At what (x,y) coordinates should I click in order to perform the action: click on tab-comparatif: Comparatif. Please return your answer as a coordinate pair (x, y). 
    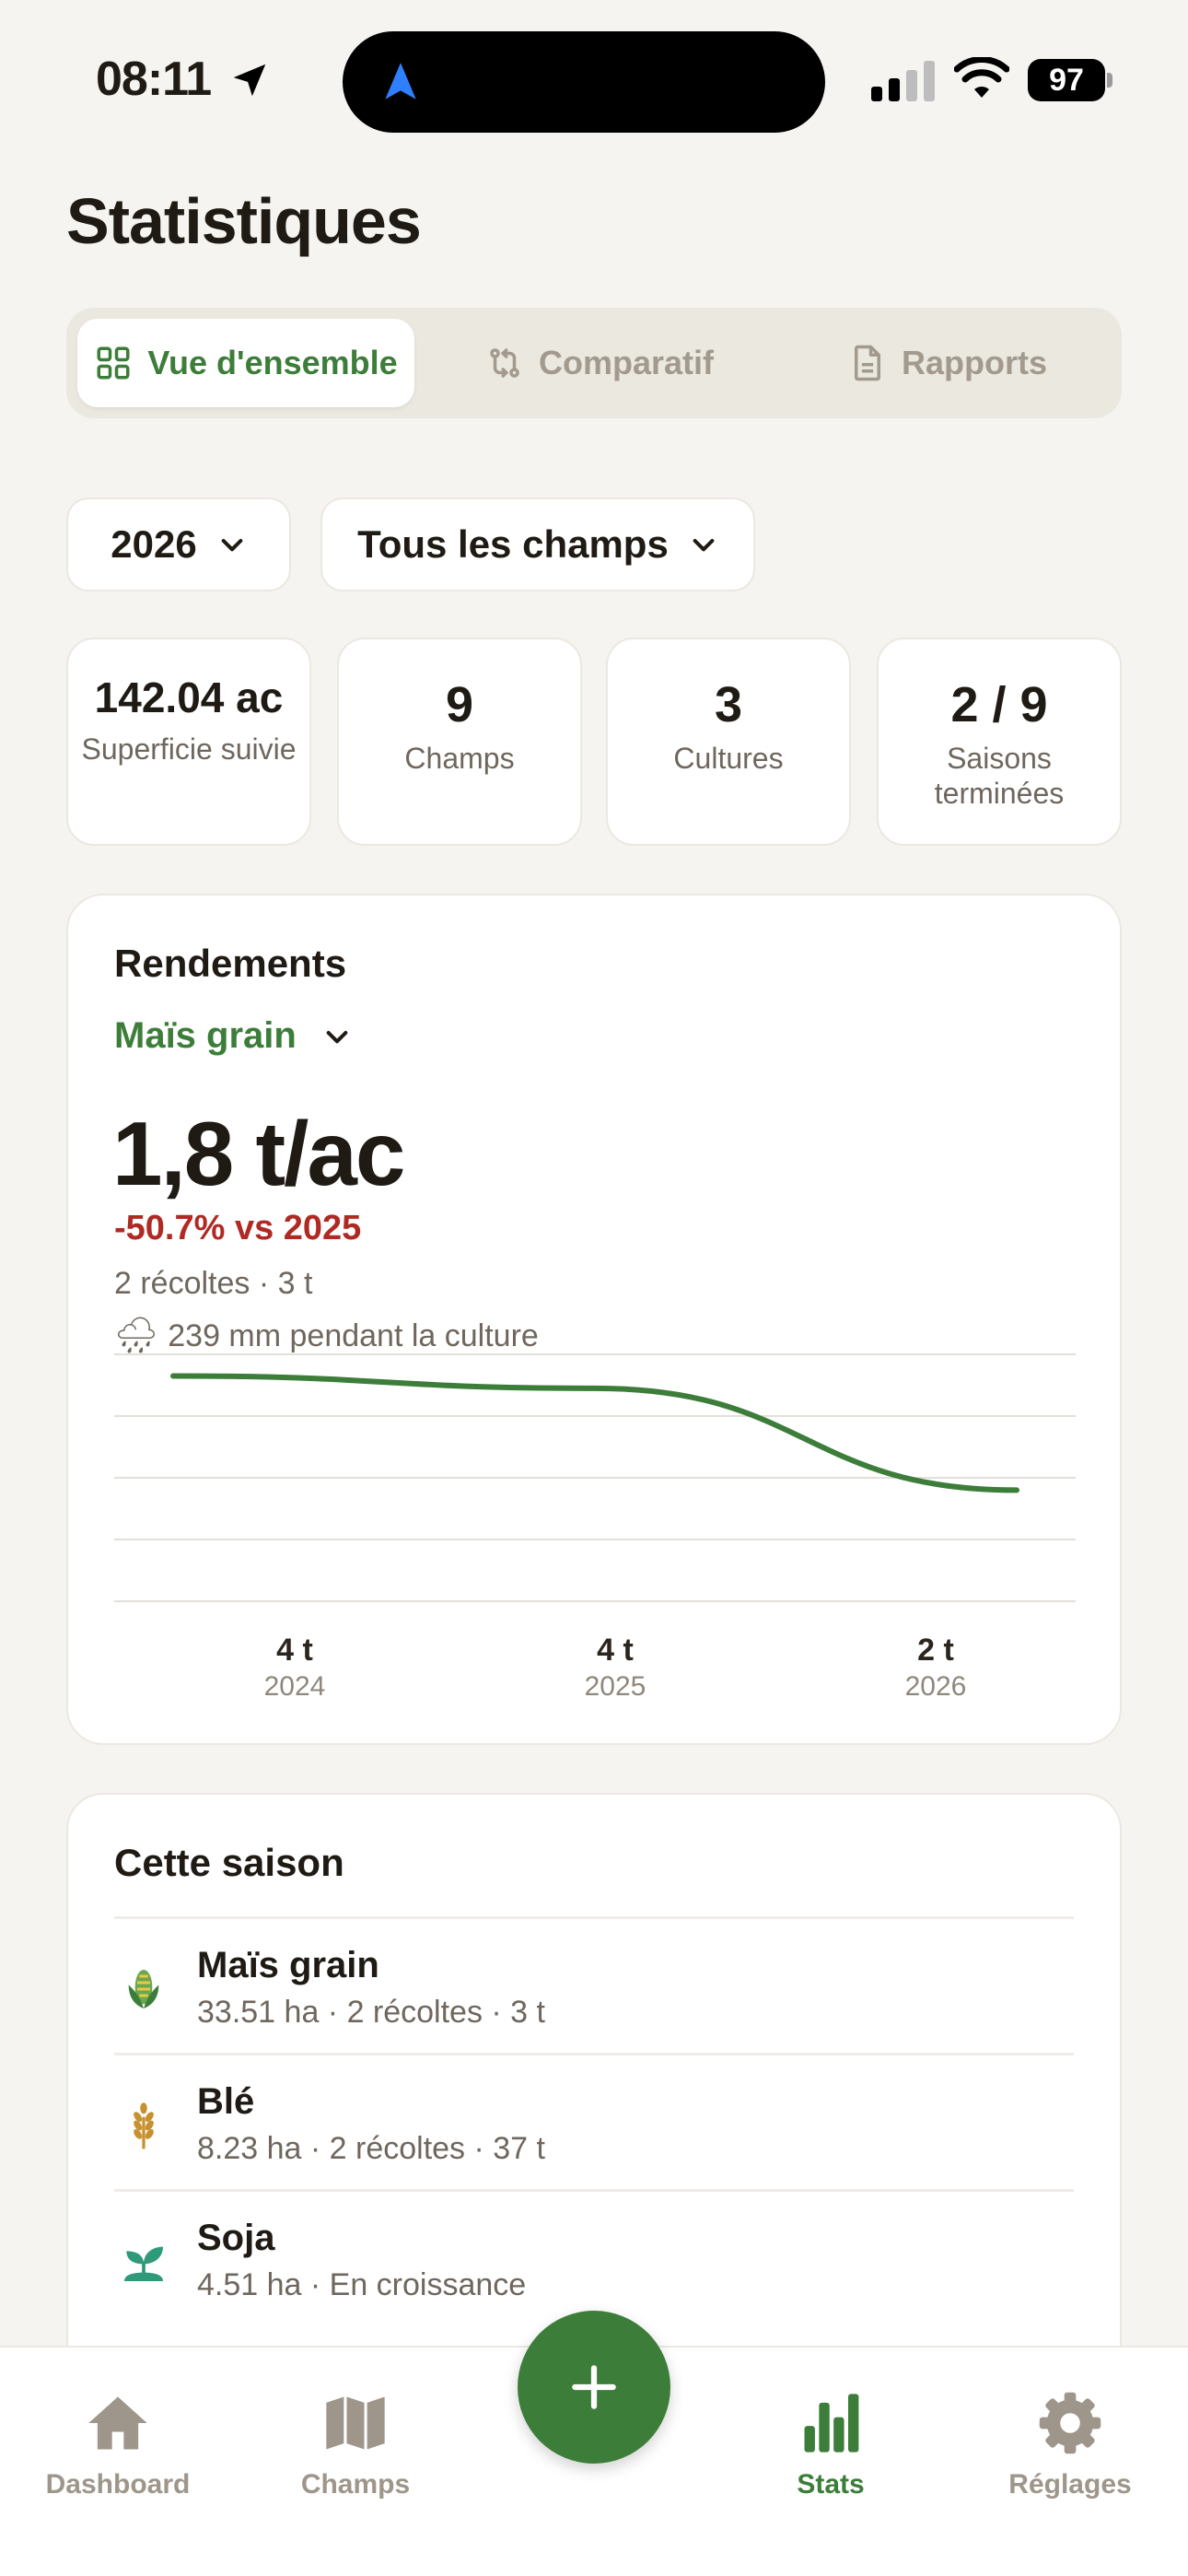
    Looking at the image, I should click on (599, 363).